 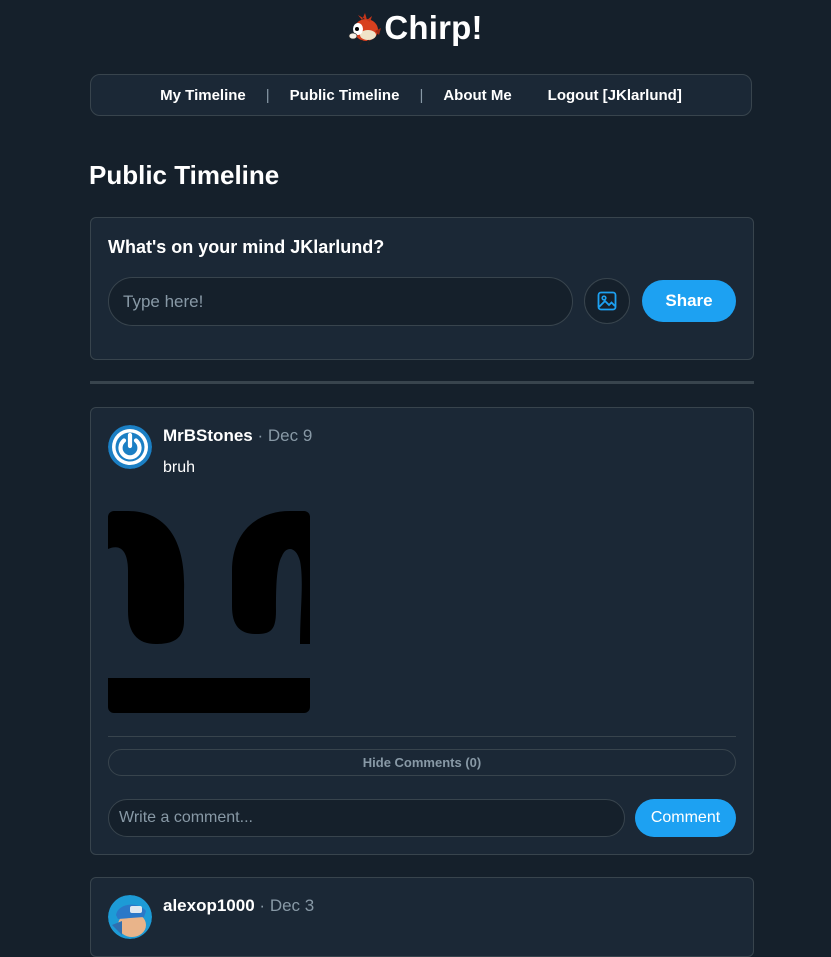 I want to click on face-image, so click(x=209, y=612).